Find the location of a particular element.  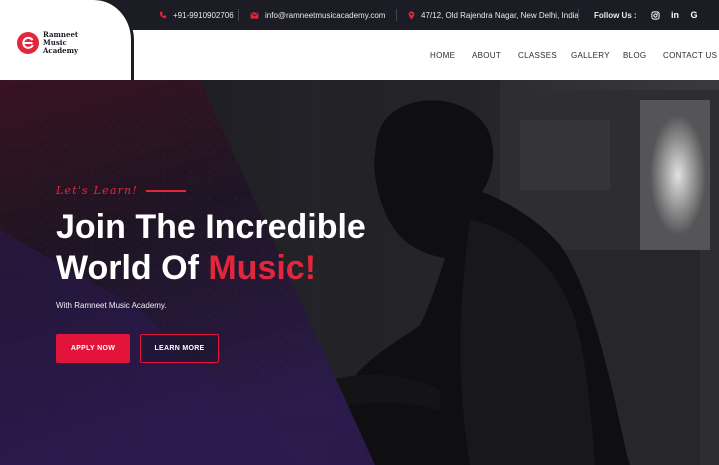

hero-tagline: With Ramneet Music Academy. is located at coordinates (111, 305).